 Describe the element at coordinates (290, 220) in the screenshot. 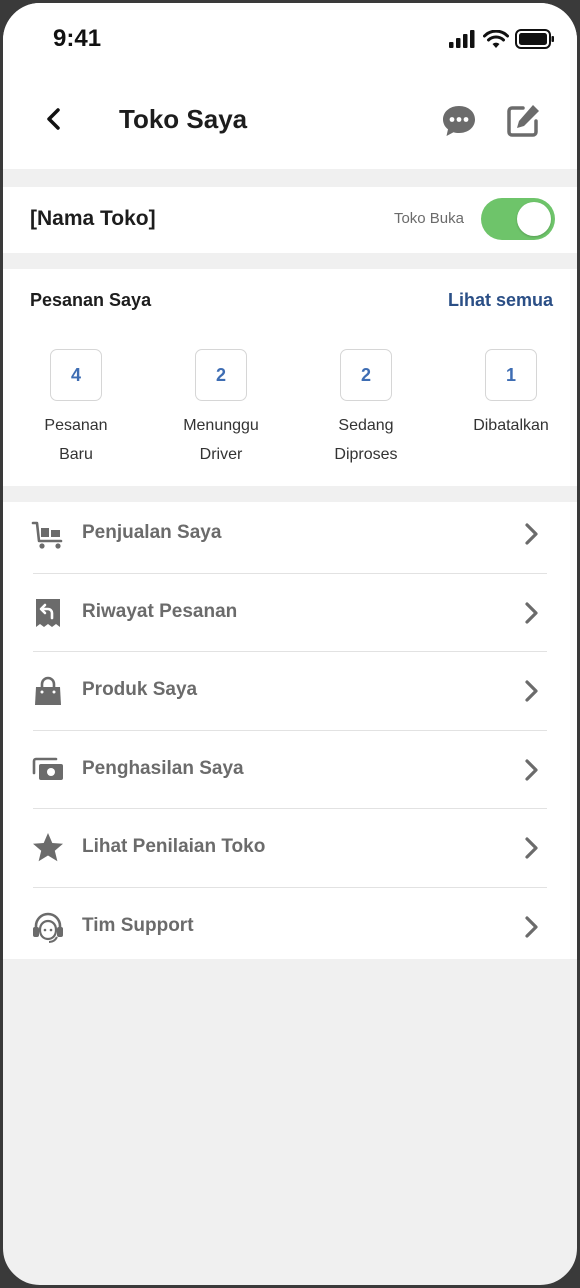

I see `store-card: [Nama Toko] Toko Buka` at that location.